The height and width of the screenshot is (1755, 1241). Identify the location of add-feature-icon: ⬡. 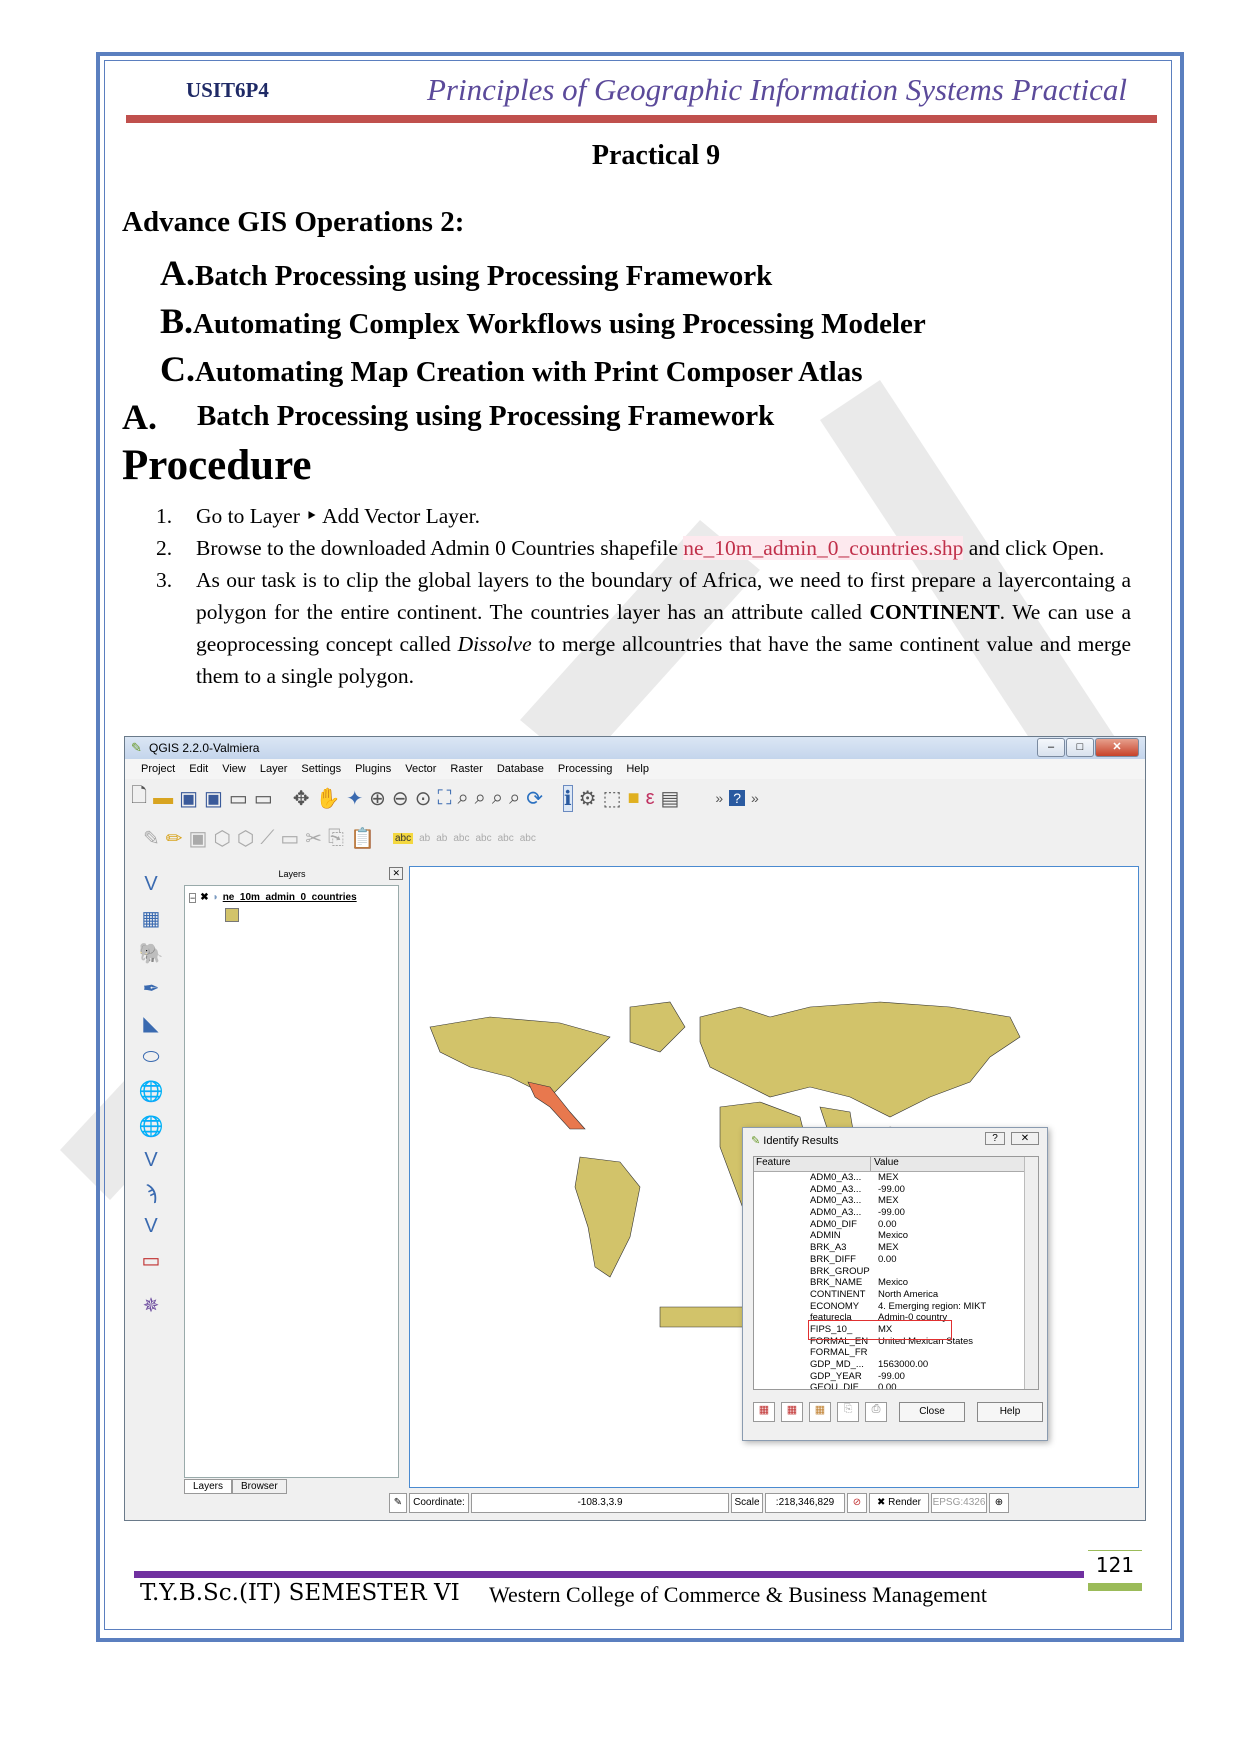
(221, 838).